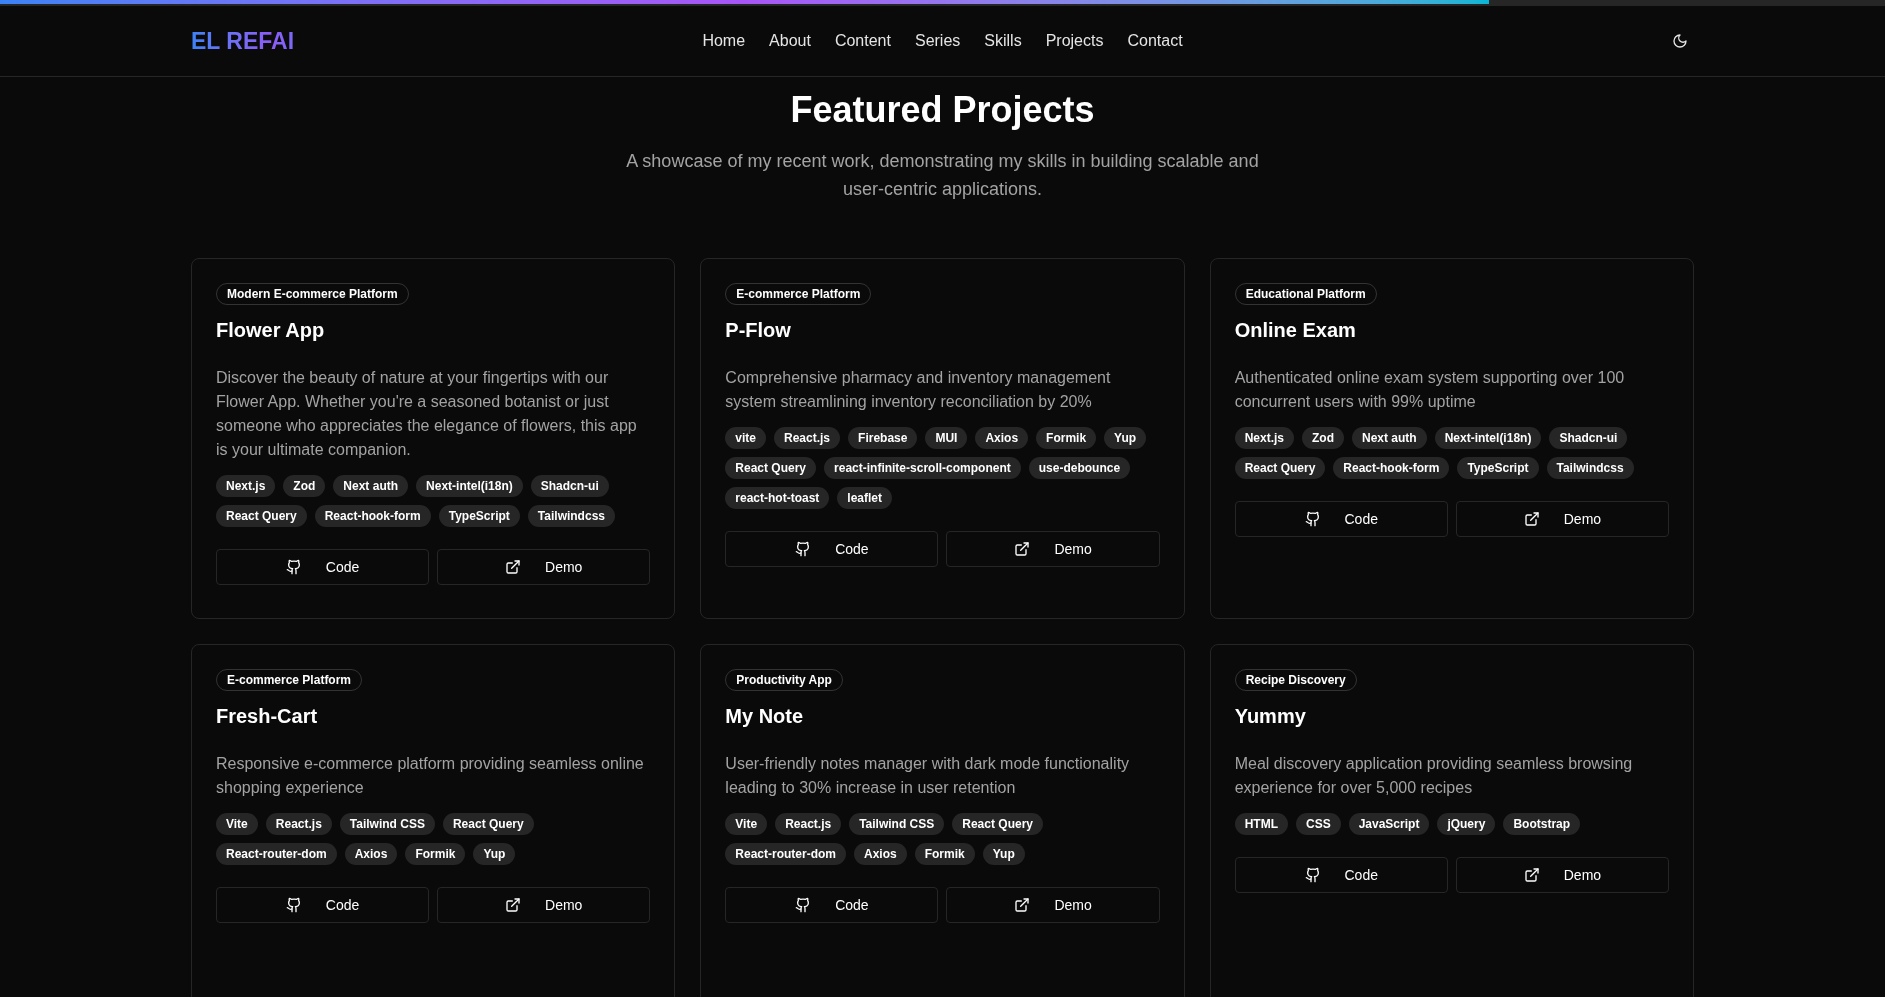 The width and height of the screenshot is (1885, 997). I want to click on tech-tag: jQuery, so click(1466, 824).